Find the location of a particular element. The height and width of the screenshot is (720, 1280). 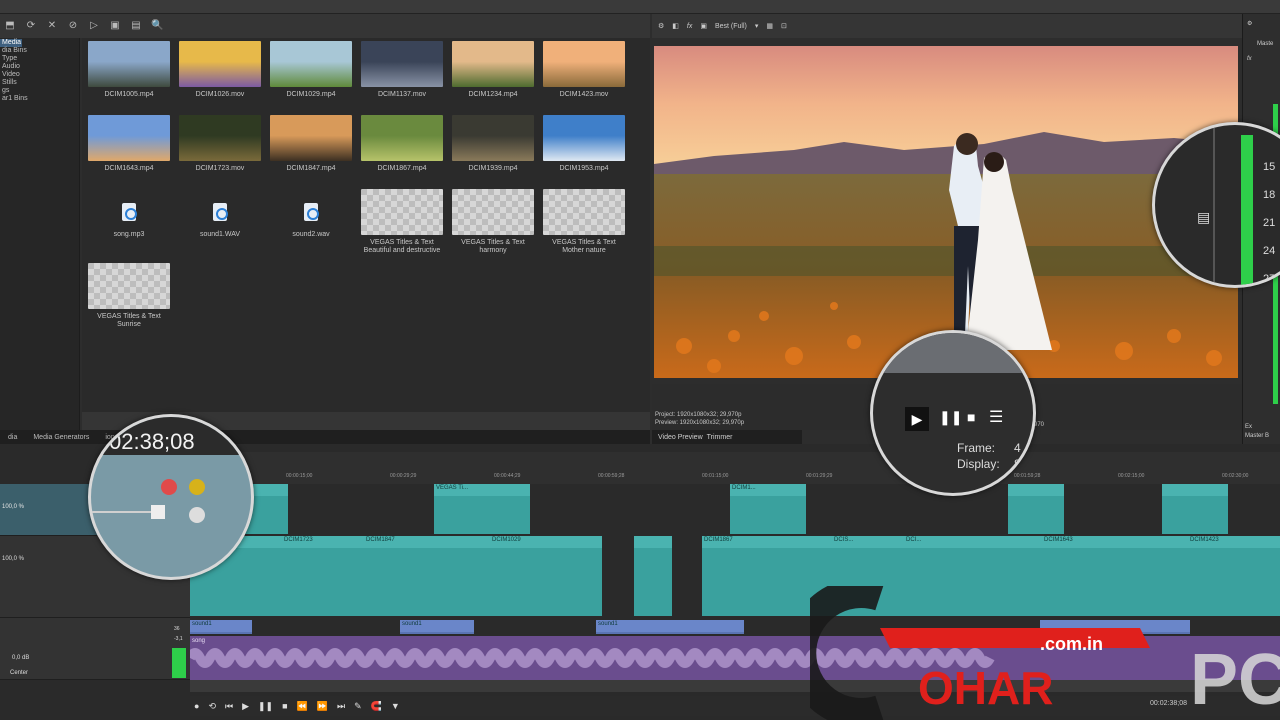

playback-magnifier: ▶ ❚❚ ■ ☰ Frame: 4 Display: 8 is located at coordinates (953, 413).